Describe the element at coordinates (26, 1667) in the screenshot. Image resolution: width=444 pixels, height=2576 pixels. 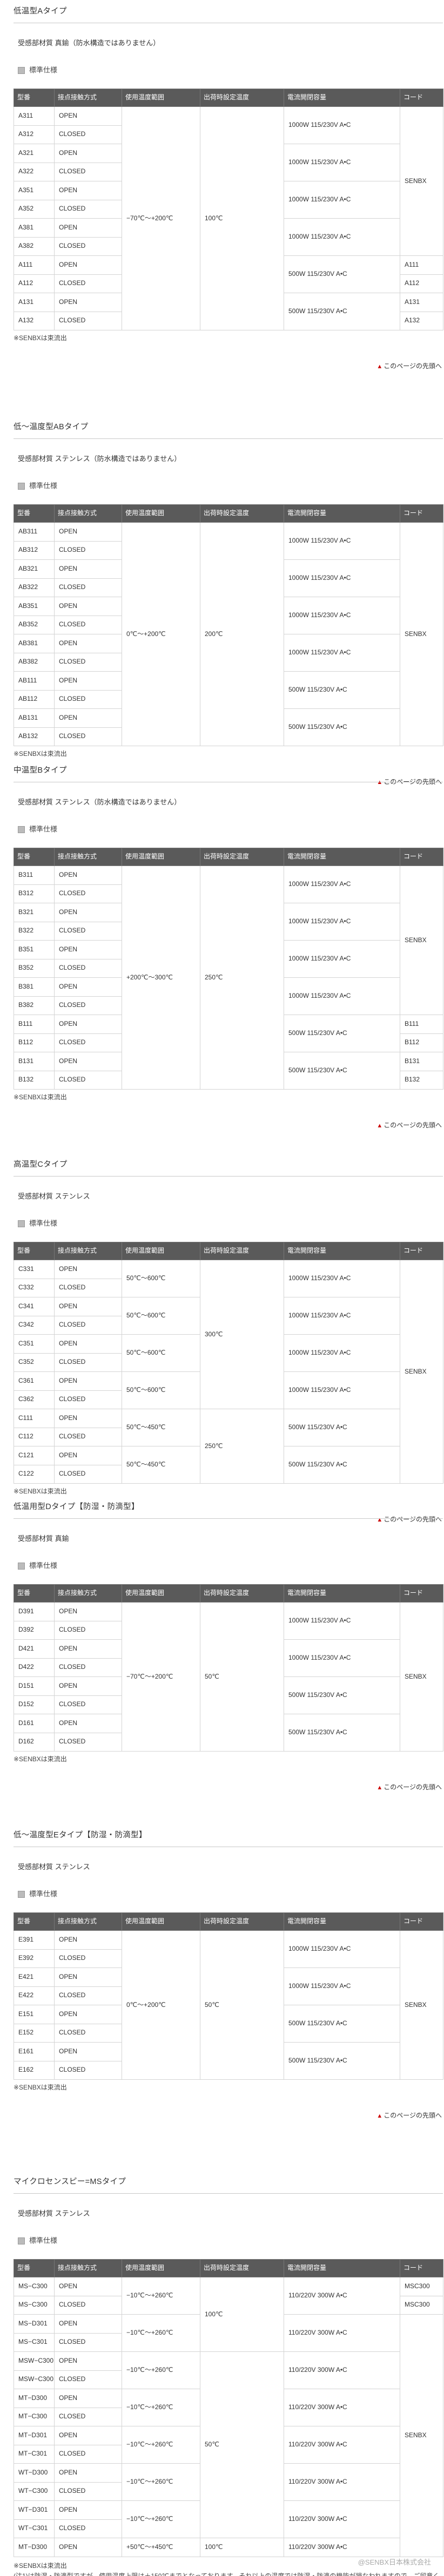
I see `model-text: D422` at that location.